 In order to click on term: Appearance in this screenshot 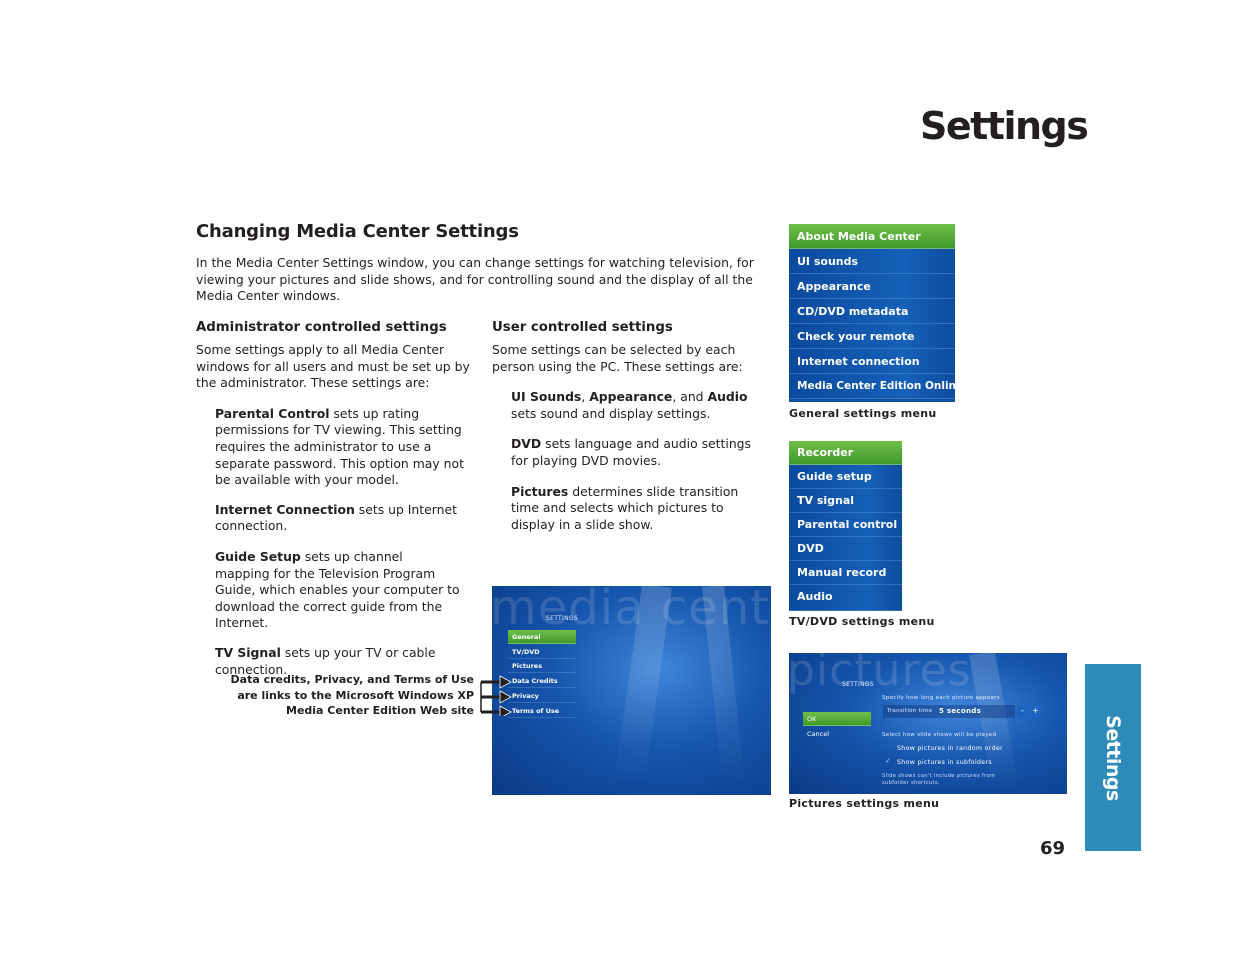, I will do `click(631, 397)`.